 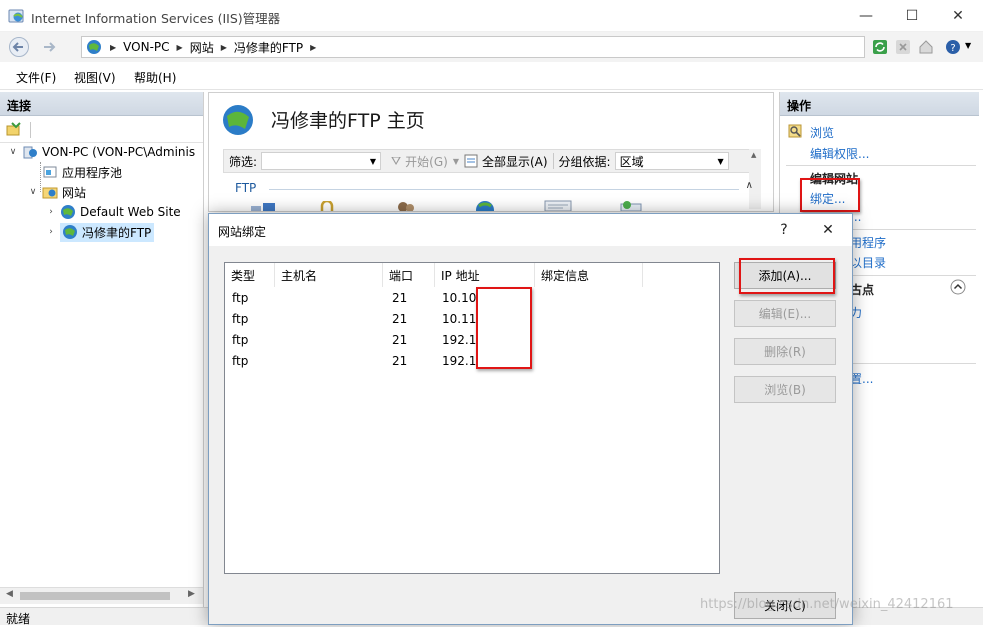 What do you see at coordinates (268, 47) in the screenshot?
I see `breadcrumb-ftp-site: 冯修聿的FTP` at bounding box center [268, 47].